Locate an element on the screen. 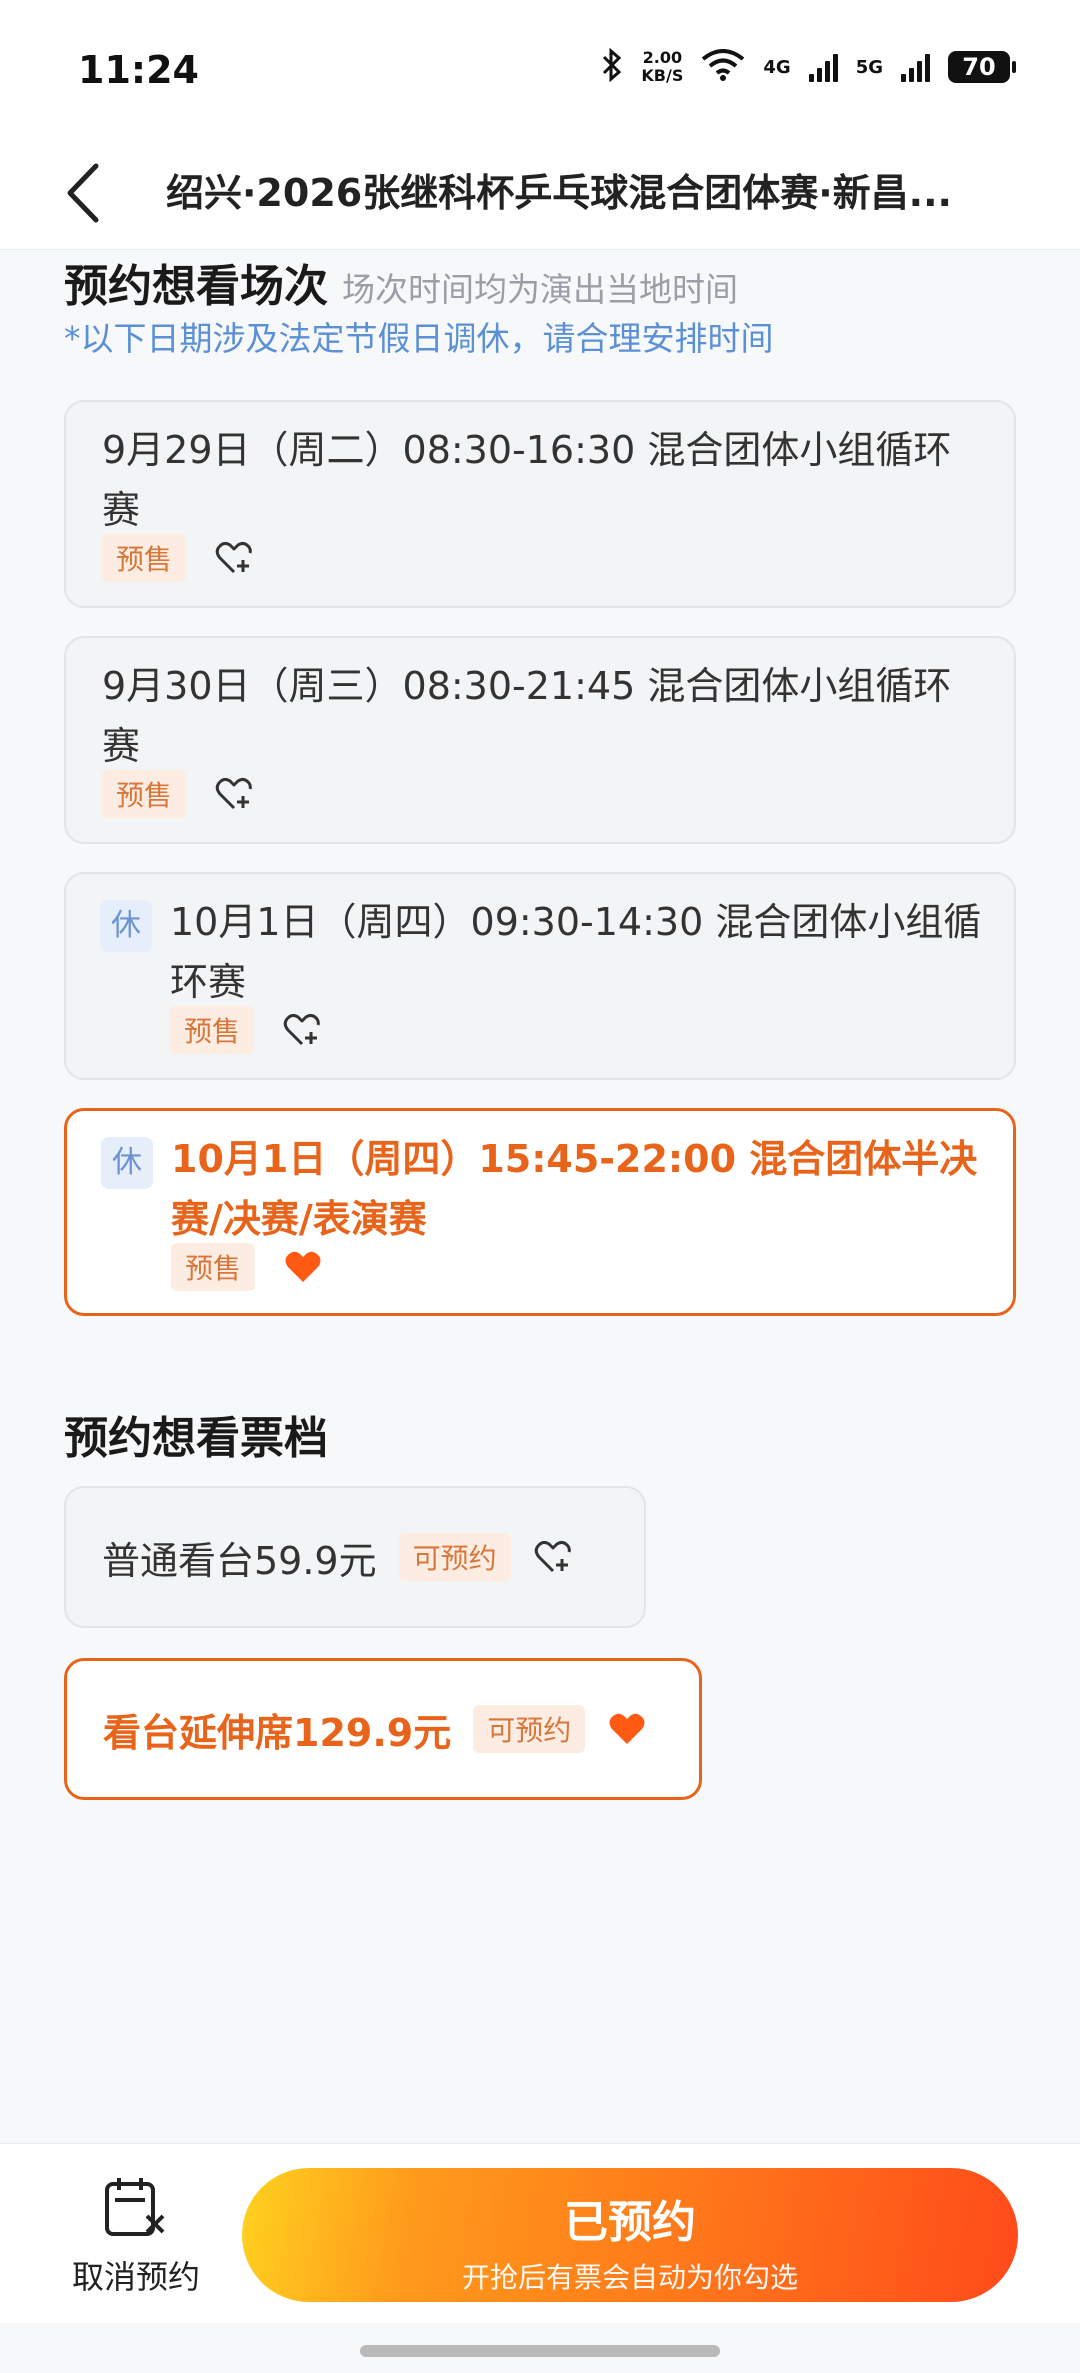 The image size is (1080, 2373). session-card: 9月29日（周二）08:30-16:30 混合团体小组循环赛 预售 is located at coordinates (540, 504).